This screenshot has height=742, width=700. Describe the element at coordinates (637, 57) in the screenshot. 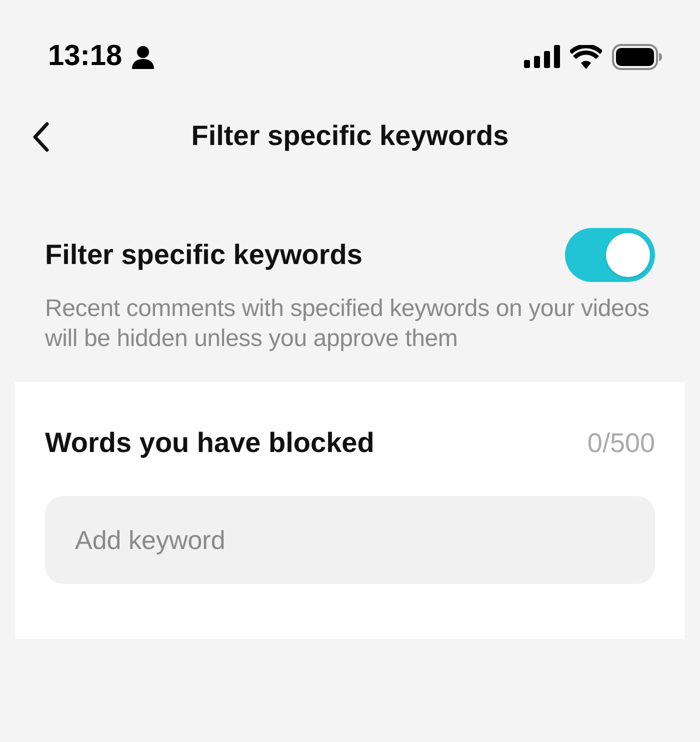

I see `battery-icon` at that location.